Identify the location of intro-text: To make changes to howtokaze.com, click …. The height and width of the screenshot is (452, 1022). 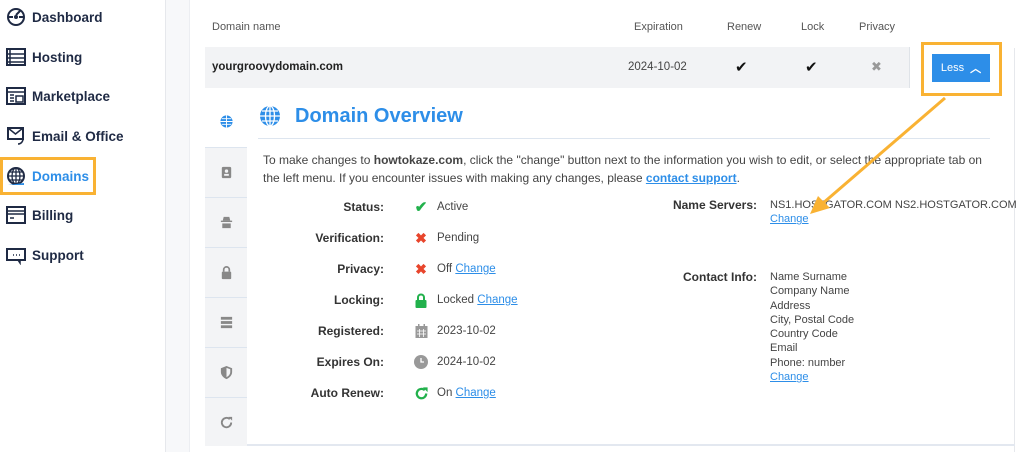
(622, 169).